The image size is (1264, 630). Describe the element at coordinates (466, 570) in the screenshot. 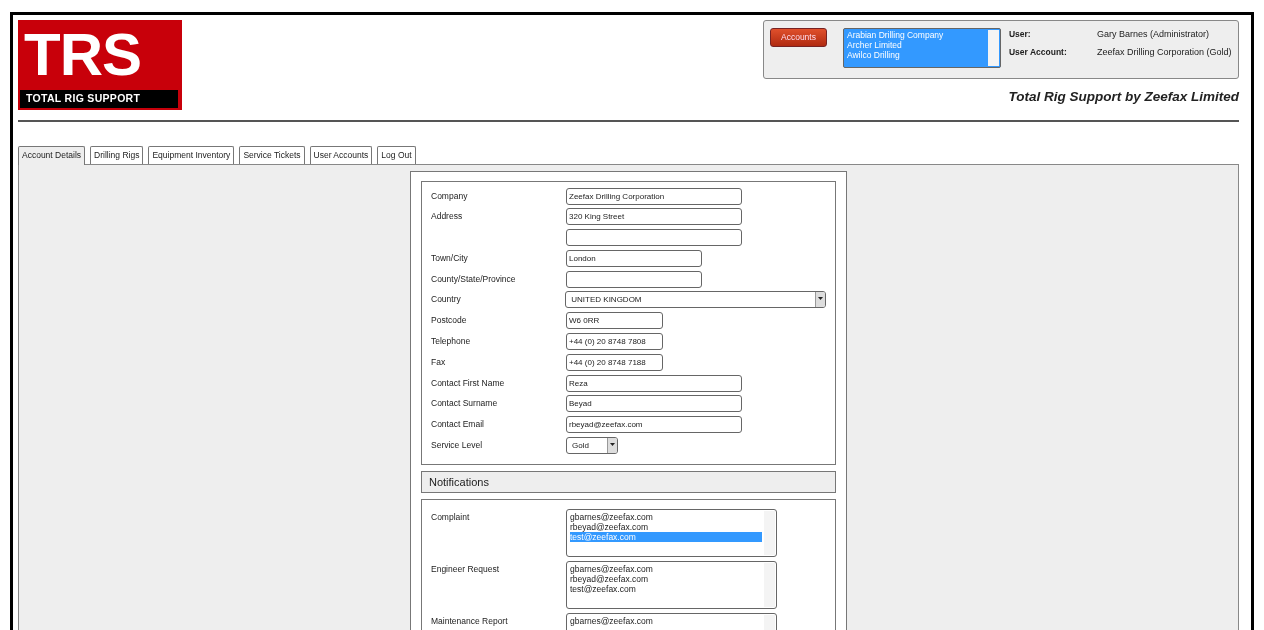

I see `field-label: Engineer Request` at that location.